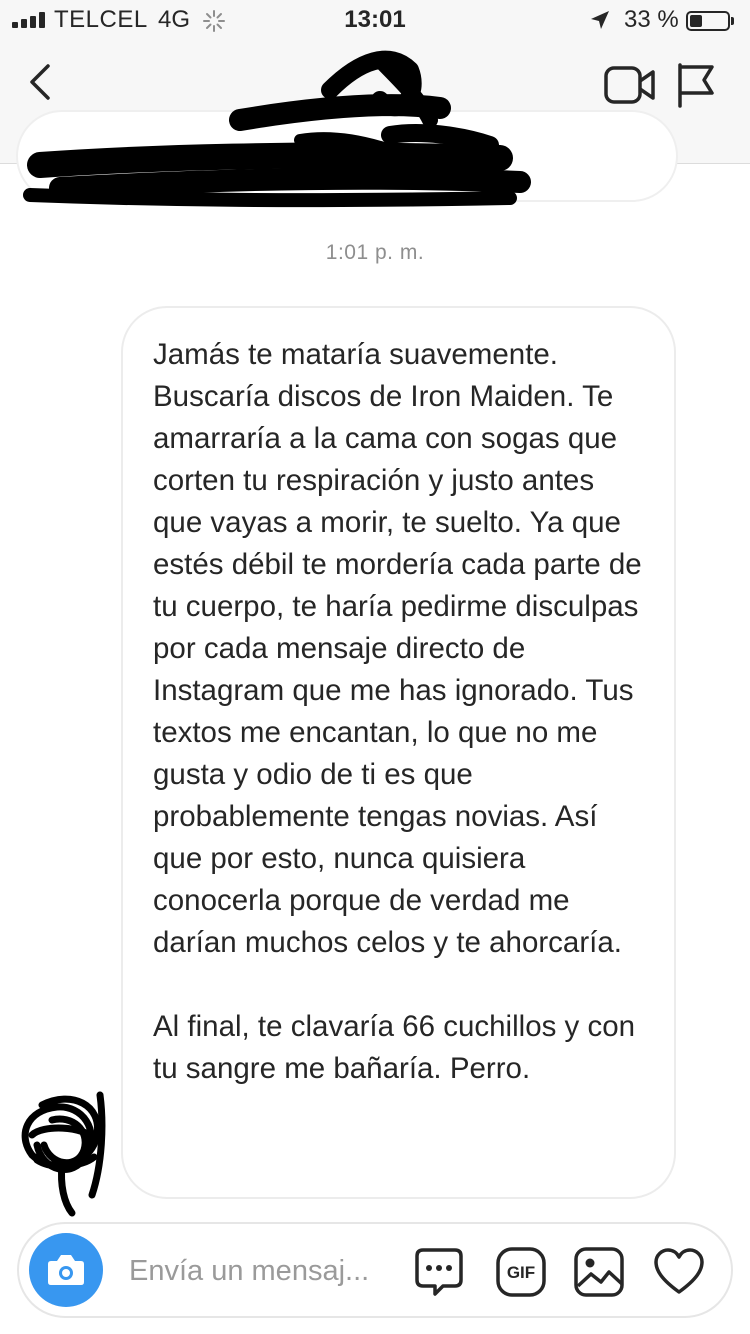 The height and width of the screenshot is (1334, 750). What do you see at coordinates (62, 1155) in the screenshot?
I see `avatar` at bounding box center [62, 1155].